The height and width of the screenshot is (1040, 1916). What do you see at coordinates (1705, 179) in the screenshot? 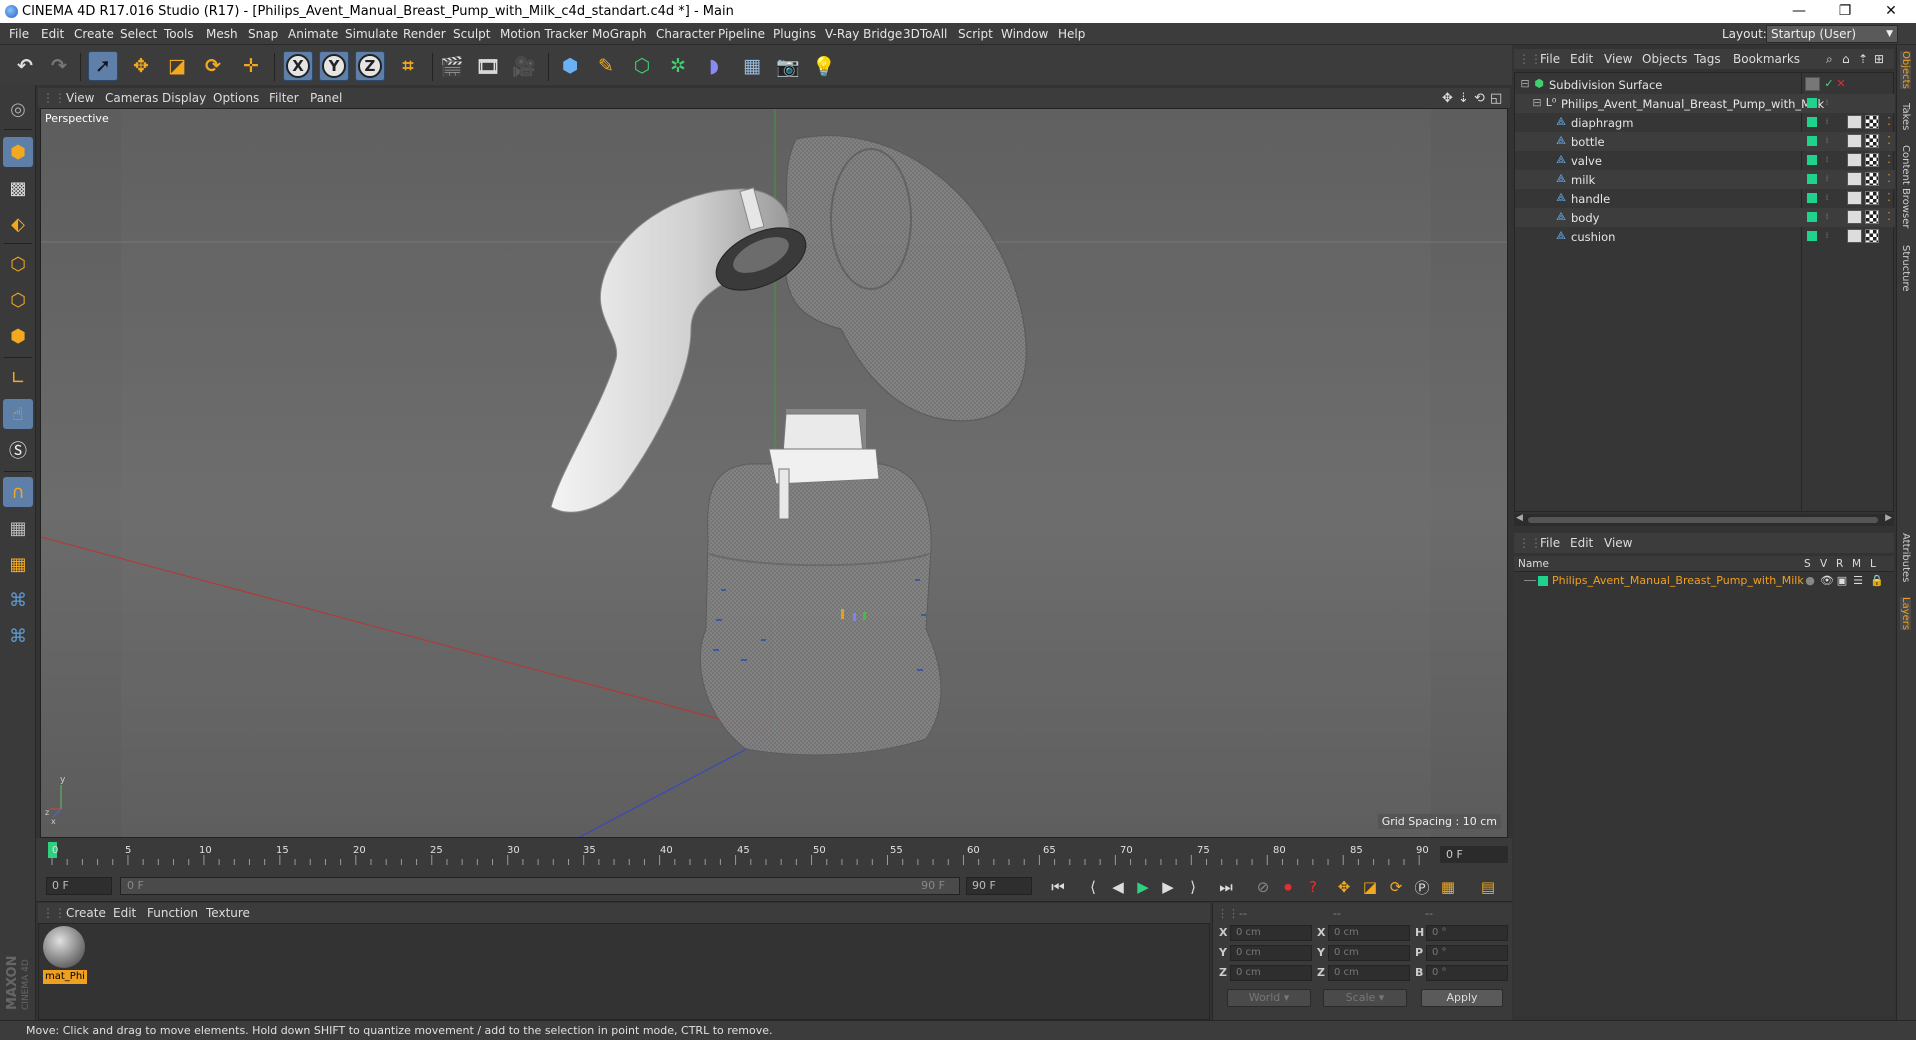
I see `object-row-milk: ⟁ milk ⁞ ⁚` at bounding box center [1705, 179].